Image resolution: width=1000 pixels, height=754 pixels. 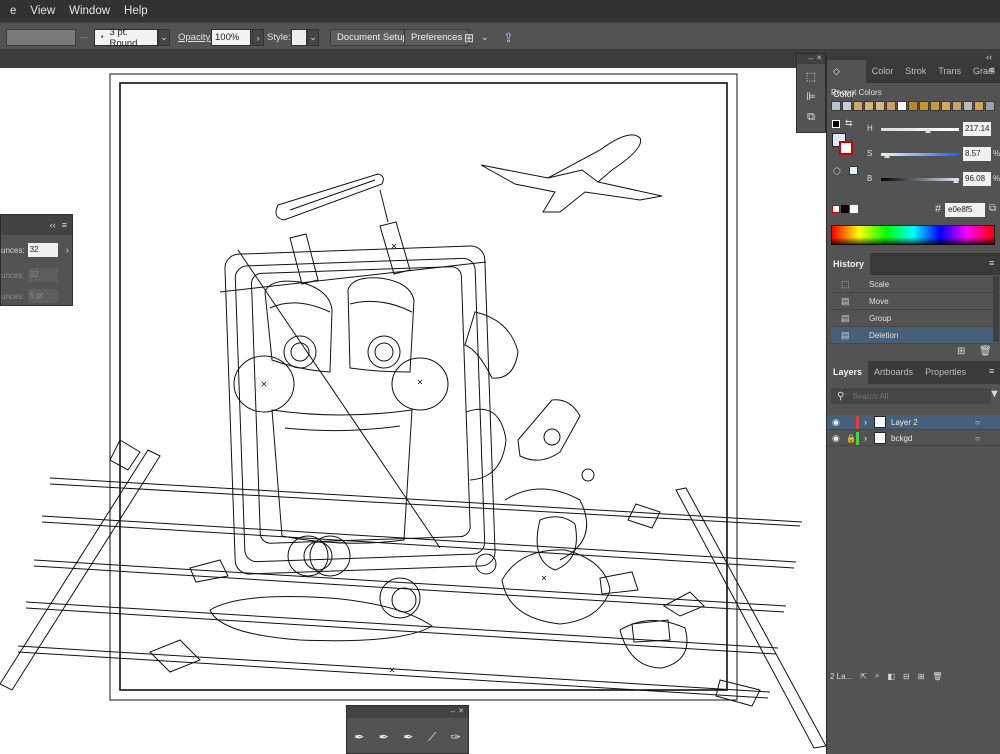 What do you see at coordinates (437, 37) in the screenshot?
I see `preferences-button: Preferences` at bounding box center [437, 37].